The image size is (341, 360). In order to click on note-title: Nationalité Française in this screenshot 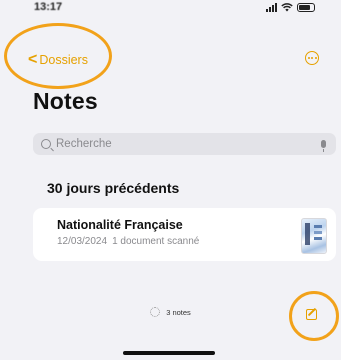, I will do `click(120, 225)`.